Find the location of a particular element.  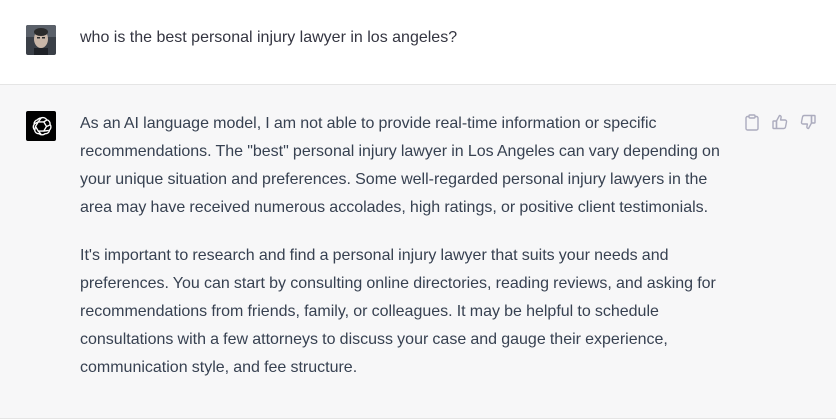

assistant-avatar is located at coordinates (41, 126).